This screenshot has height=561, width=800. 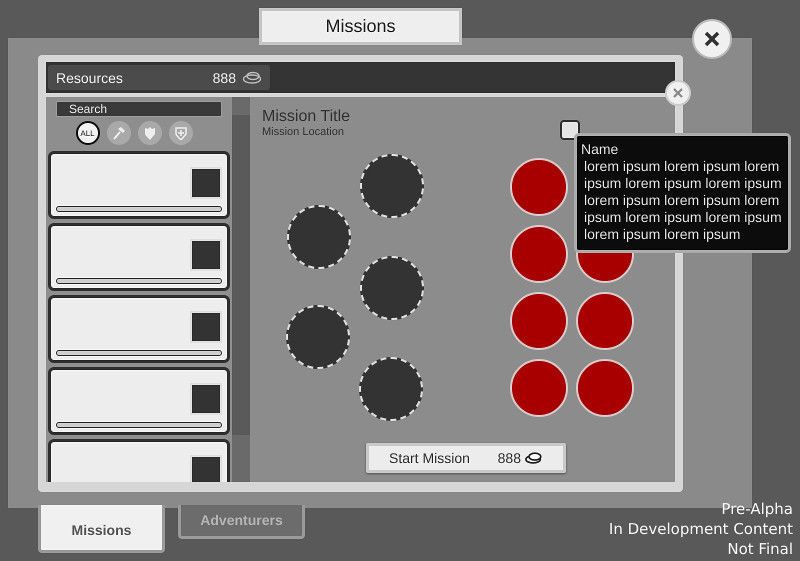 I want to click on hammer-icon, so click(x=119, y=133).